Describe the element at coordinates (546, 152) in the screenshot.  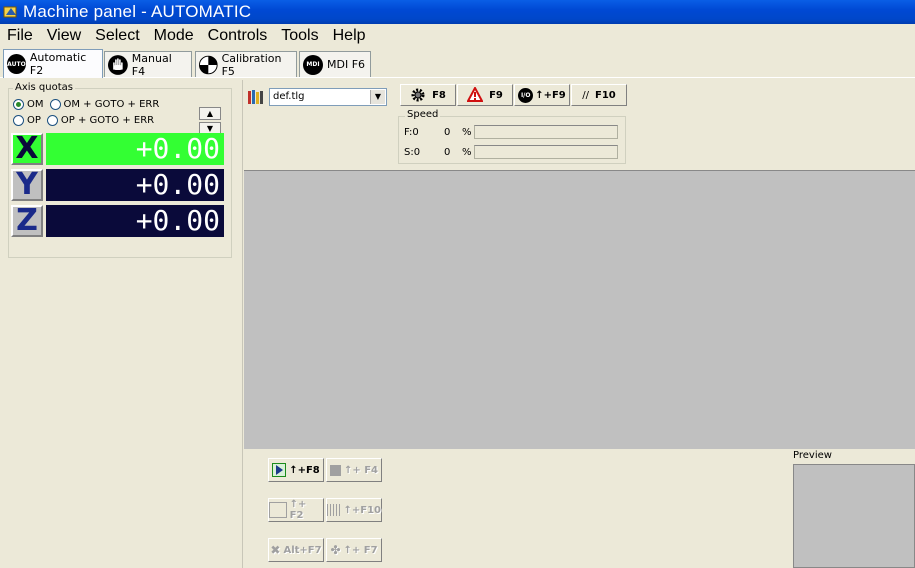
I see `spindle-progress-bar` at that location.